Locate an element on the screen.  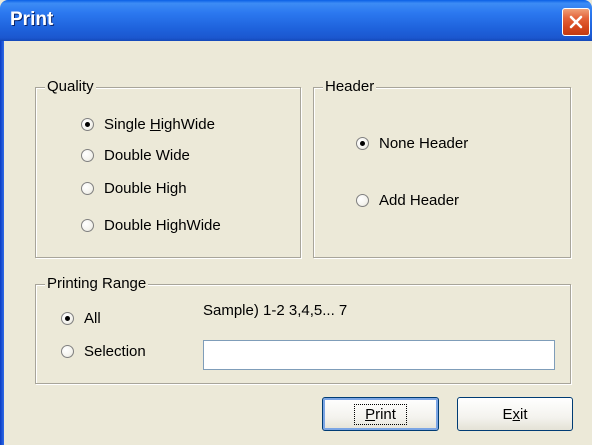
quality-option-double-high: Double High is located at coordinates (134, 188).